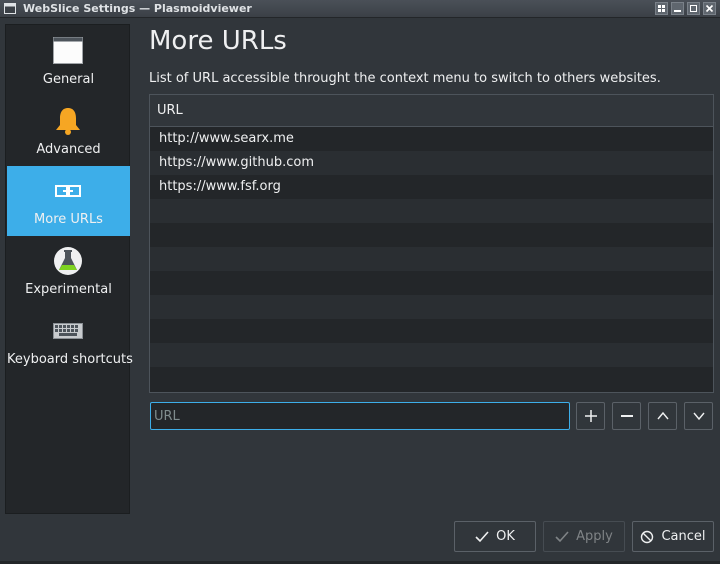  I want to click on apply-button: Apply, so click(584, 536).